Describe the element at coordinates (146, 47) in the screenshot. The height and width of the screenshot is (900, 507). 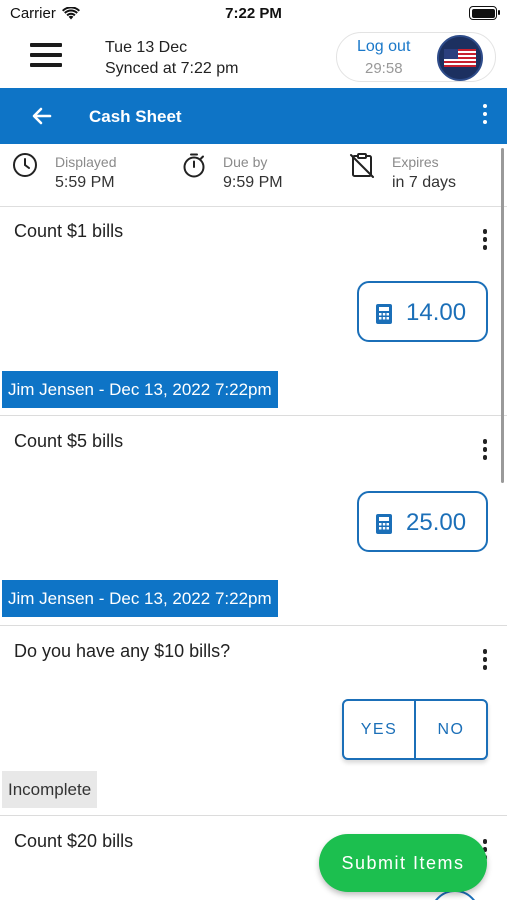
I see `header-date: Tue 13 Dec` at that location.